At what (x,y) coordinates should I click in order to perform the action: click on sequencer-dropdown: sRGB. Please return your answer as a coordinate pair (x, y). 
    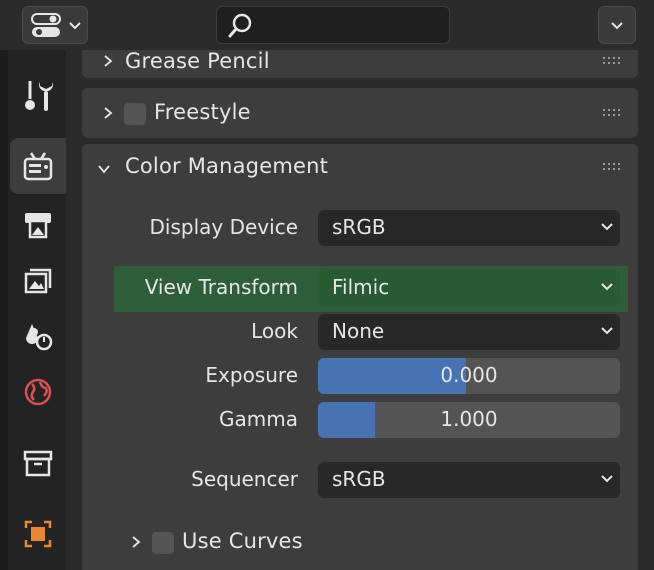
    Looking at the image, I should click on (469, 480).